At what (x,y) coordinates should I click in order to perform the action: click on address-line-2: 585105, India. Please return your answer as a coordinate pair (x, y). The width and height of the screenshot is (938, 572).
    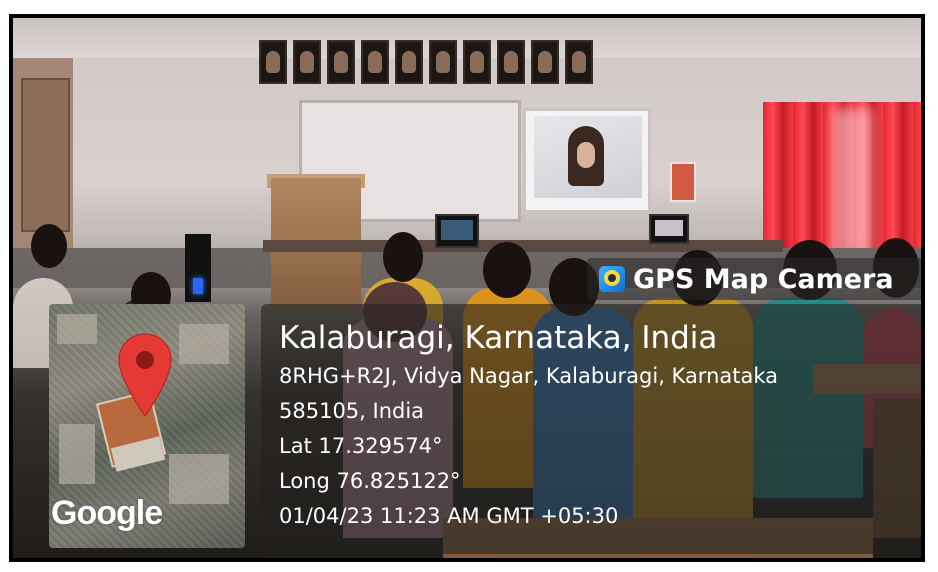
    Looking at the image, I should click on (352, 411).